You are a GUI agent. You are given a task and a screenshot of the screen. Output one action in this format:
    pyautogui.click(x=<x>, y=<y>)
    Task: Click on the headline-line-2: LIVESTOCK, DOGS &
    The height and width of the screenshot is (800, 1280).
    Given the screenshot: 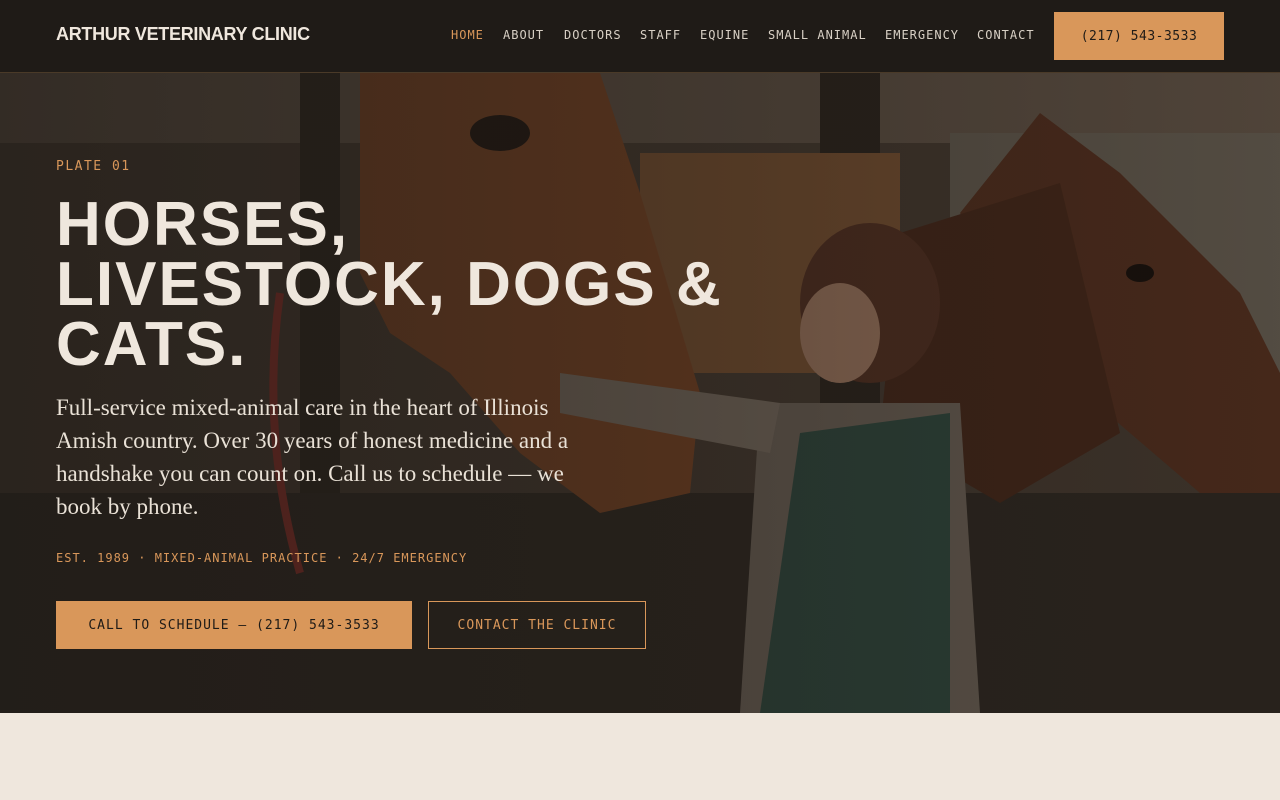 What is the action you would take?
    pyautogui.click(x=389, y=284)
    